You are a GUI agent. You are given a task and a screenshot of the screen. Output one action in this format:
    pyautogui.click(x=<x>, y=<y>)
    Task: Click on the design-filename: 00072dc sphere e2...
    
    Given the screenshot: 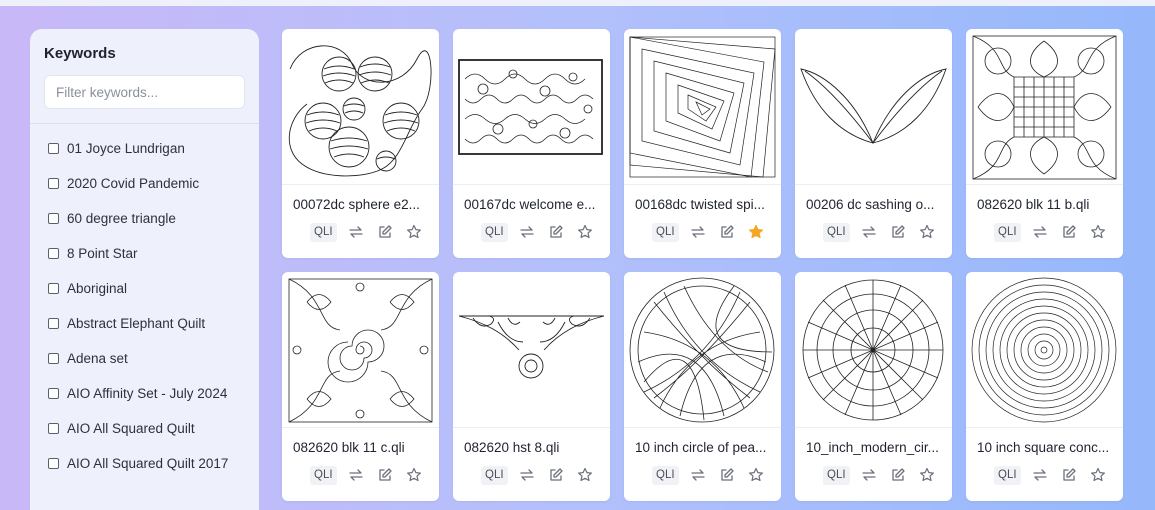 What is the action you would take?
    pyautogui.click(x=356, y=204)
    